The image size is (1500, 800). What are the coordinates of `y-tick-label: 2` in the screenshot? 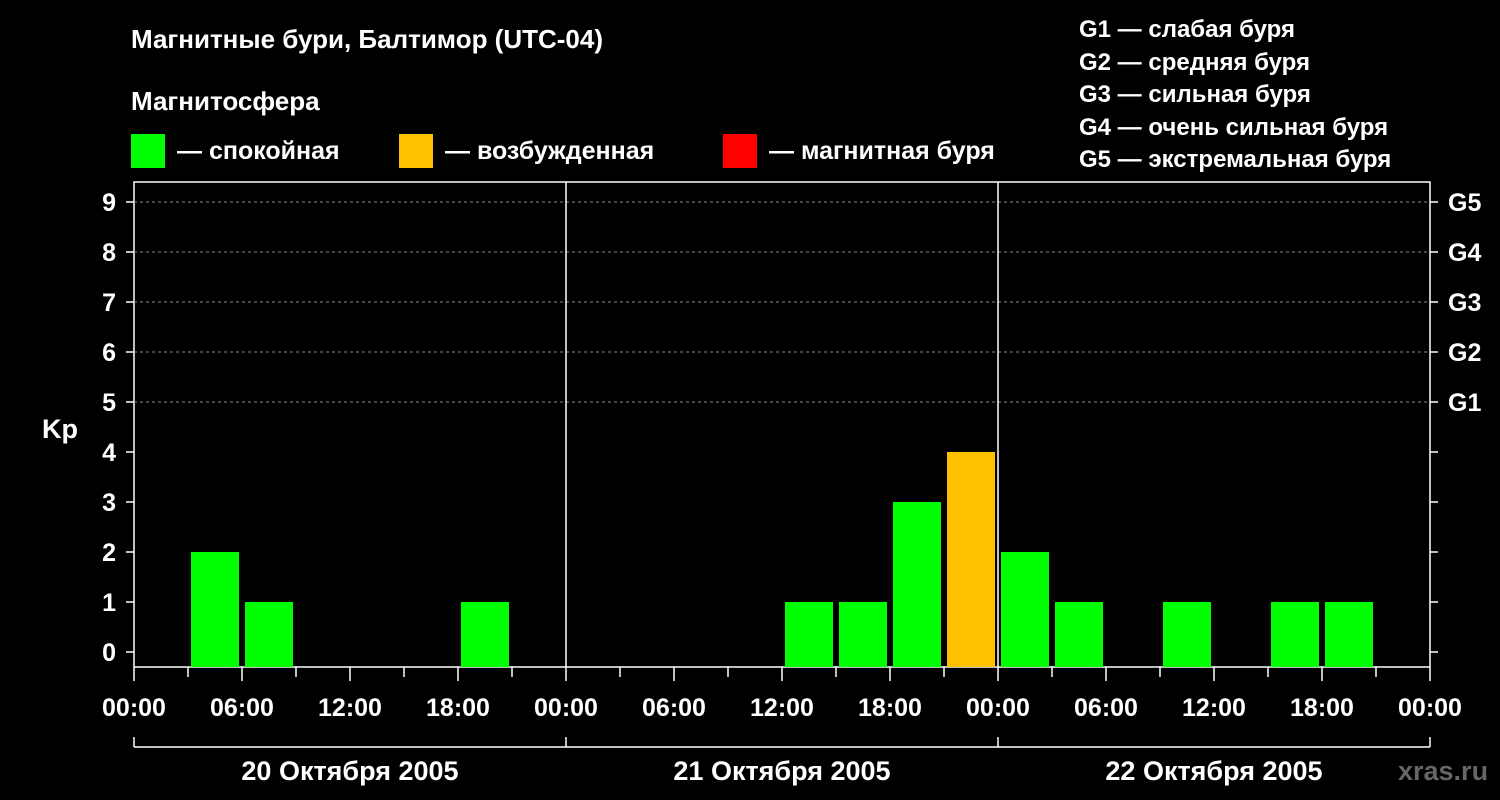 It's located at (109, 553).